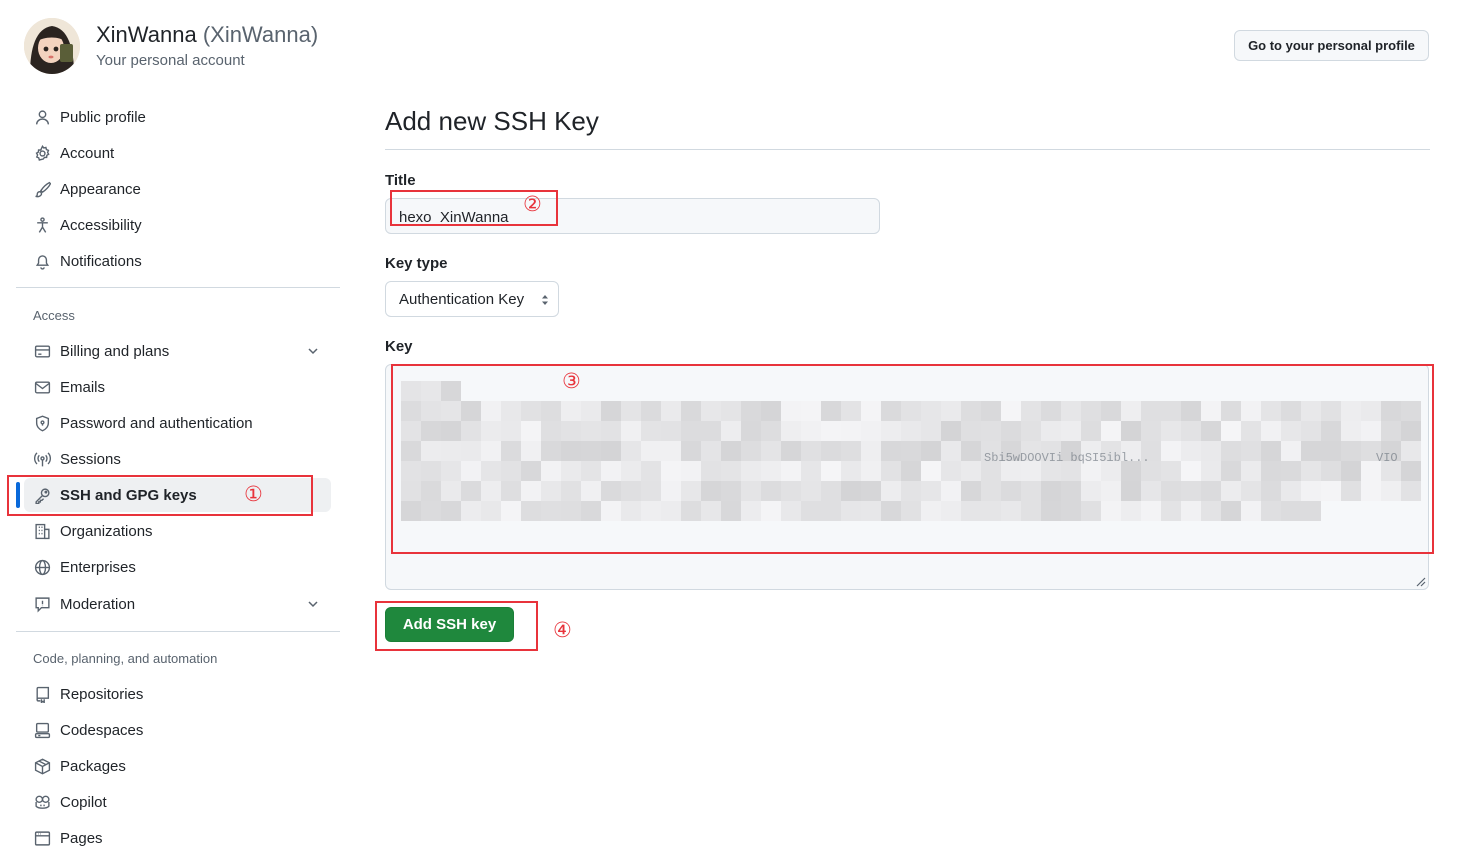  What do you see at coordinates (177, 531) in the screenshot?
I see `sidebar-item-organizations: Organizations` at bounding box center [177, 531].